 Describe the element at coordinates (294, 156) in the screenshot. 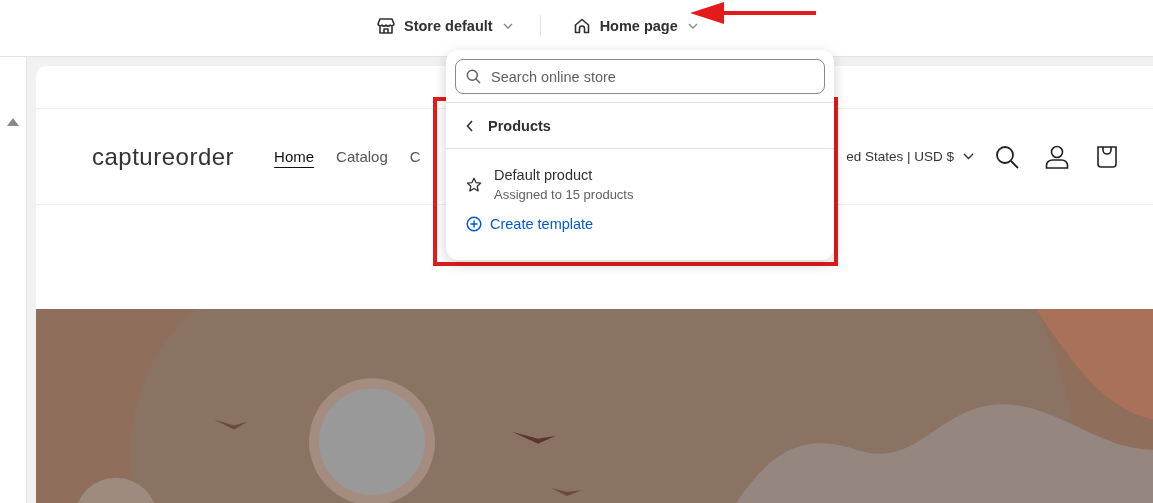

I see `nav-link: Home` at that location.